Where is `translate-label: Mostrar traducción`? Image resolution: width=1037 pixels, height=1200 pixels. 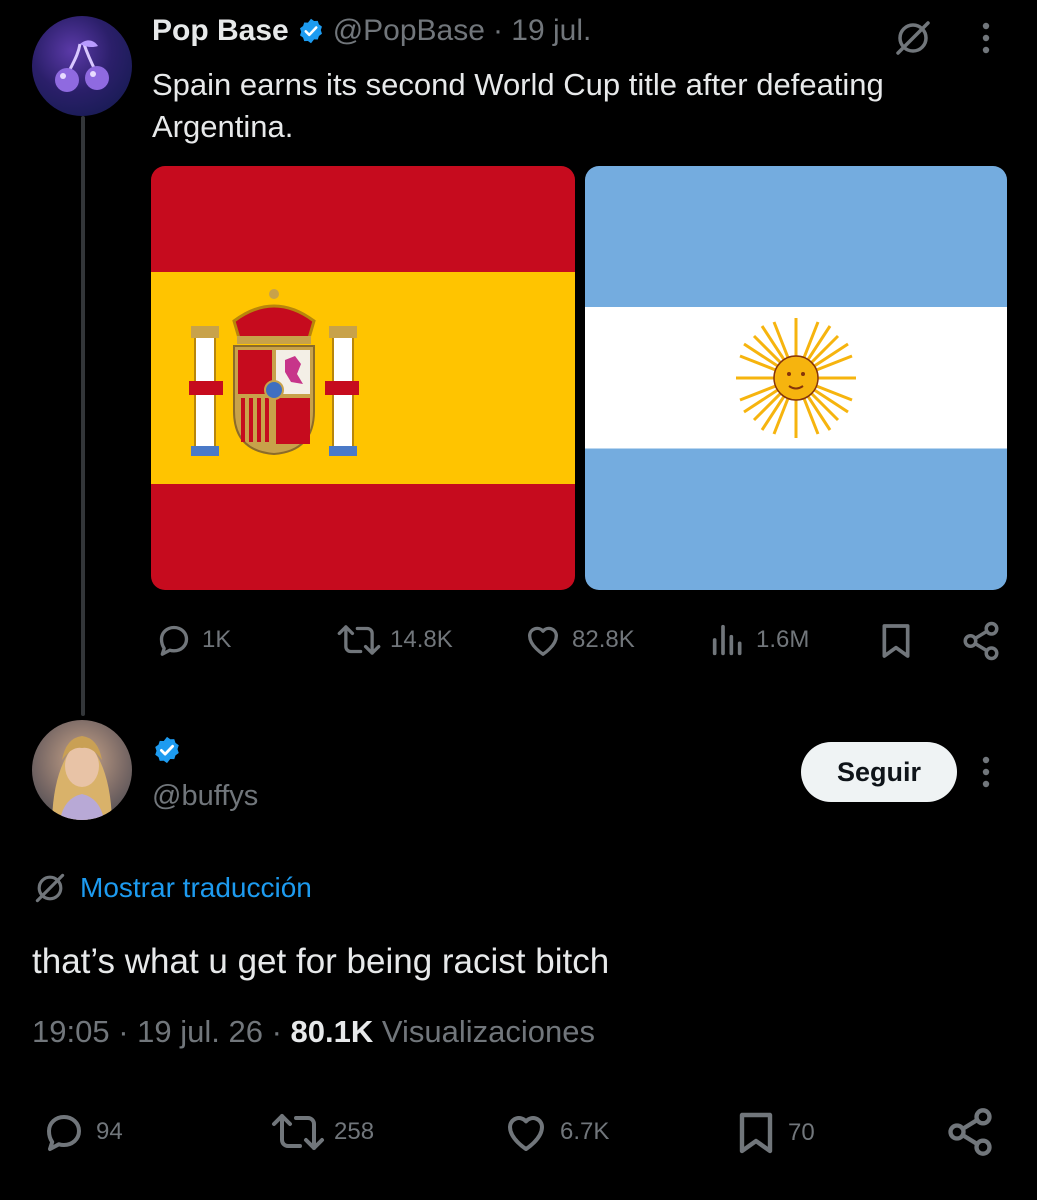 translate-label: Mostrar traducción is located at coordinates (196, 887).